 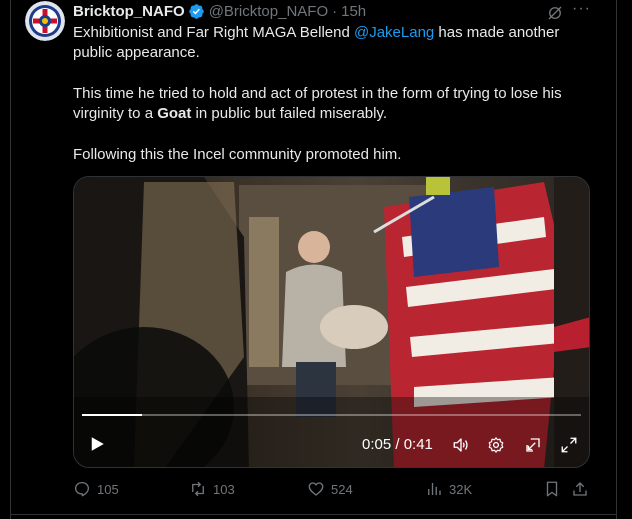 I want to click on verified-badge-icon, so click(x=196, y=11).